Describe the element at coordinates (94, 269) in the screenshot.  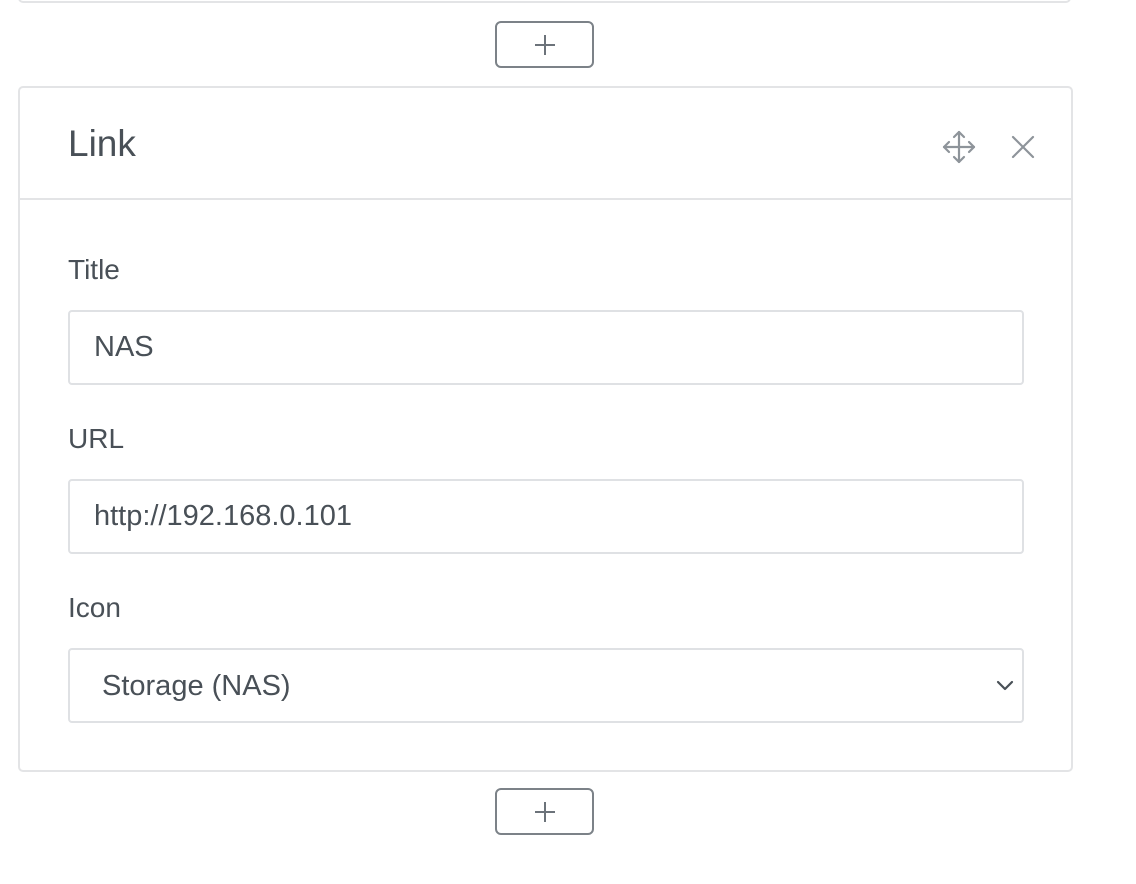
I see `title-label: Title` at that location.